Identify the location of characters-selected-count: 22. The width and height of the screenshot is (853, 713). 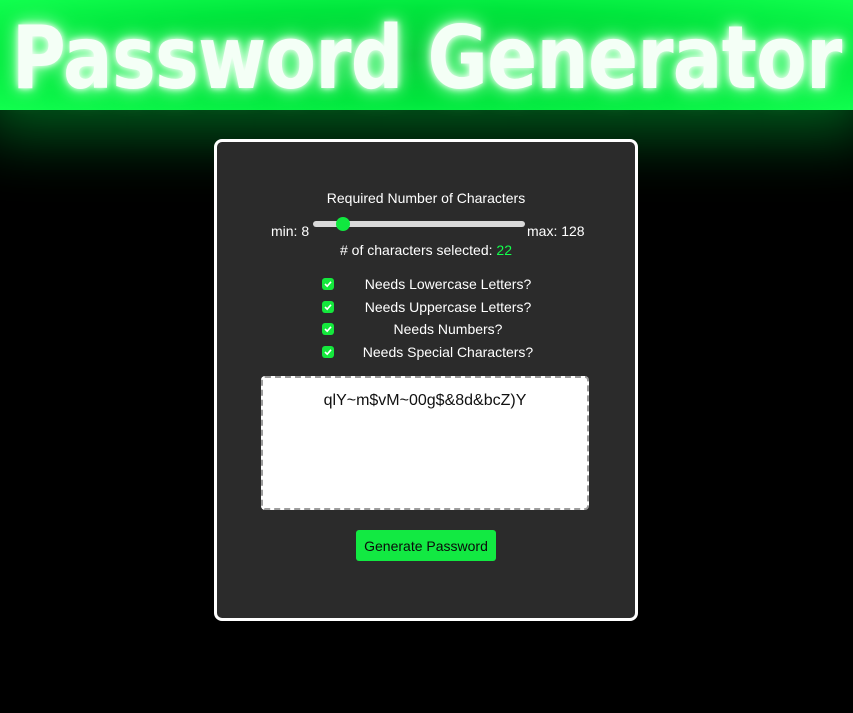
(504, 250).